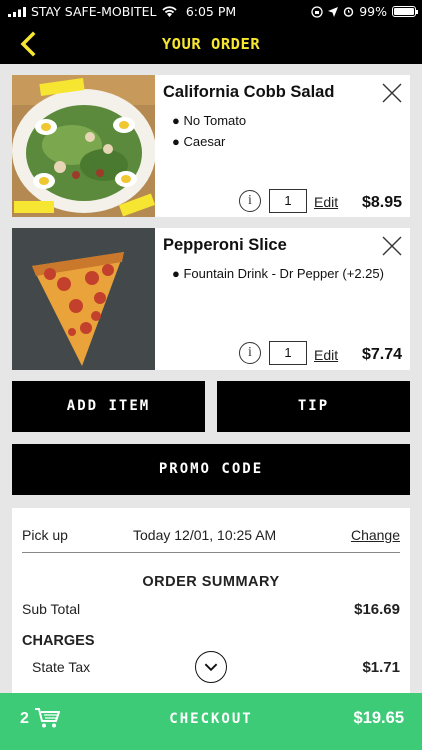 The width and height of the screenshot is (422, 750). I want to click on charges-label: CHARGES, so click(58, 641).